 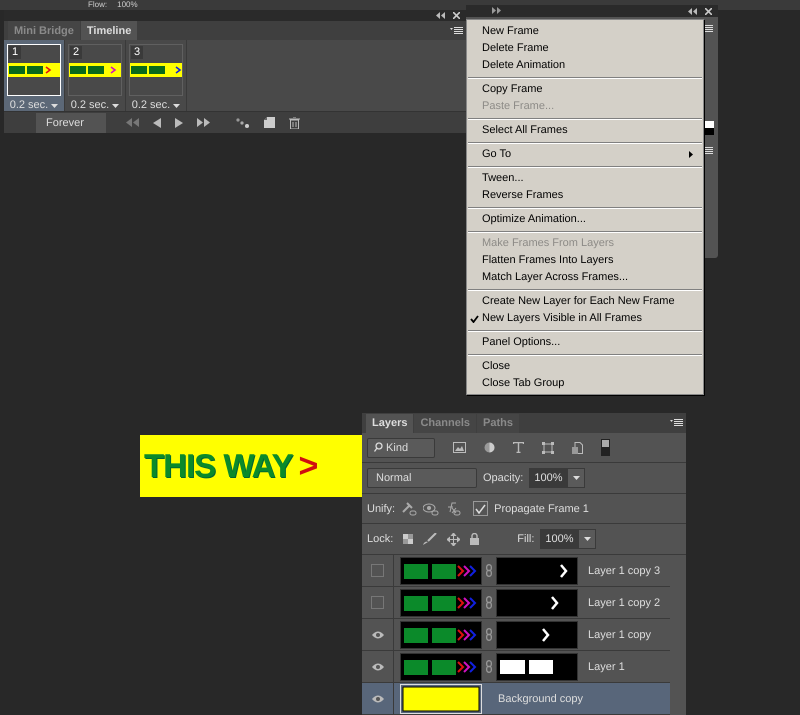 What do you see at coordinates (585, 154) in the screenshot?
I see `menu-item: Go To` at bounding box center [585, 154].